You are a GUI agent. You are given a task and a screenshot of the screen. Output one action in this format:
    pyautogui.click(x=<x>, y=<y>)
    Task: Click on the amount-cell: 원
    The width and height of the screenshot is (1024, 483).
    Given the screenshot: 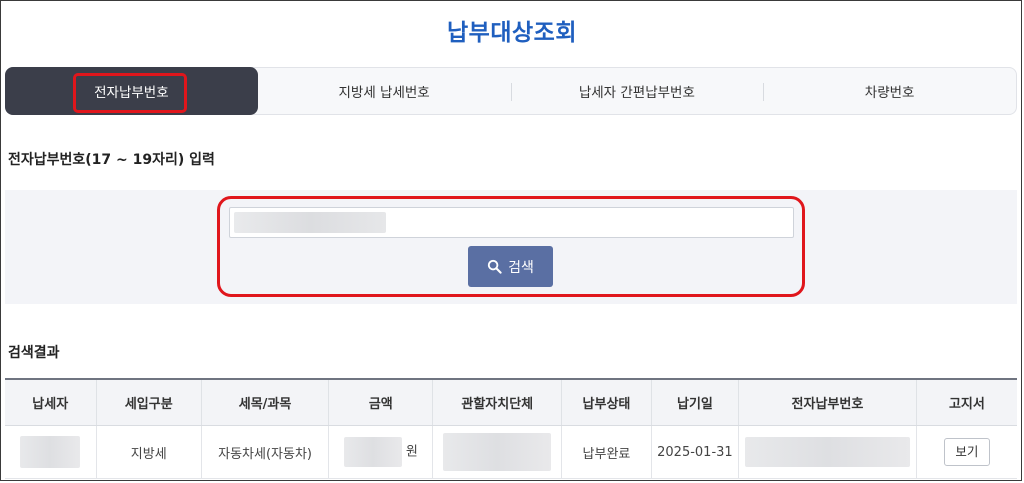 What is the action you would take?
    pyautogui.click(x=380, y=452)
    